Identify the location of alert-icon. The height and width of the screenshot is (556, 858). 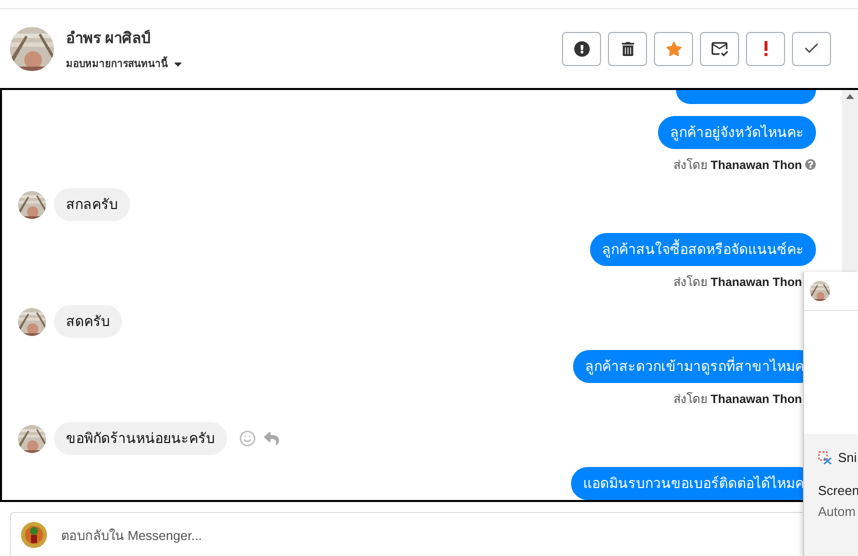
(582, 48).